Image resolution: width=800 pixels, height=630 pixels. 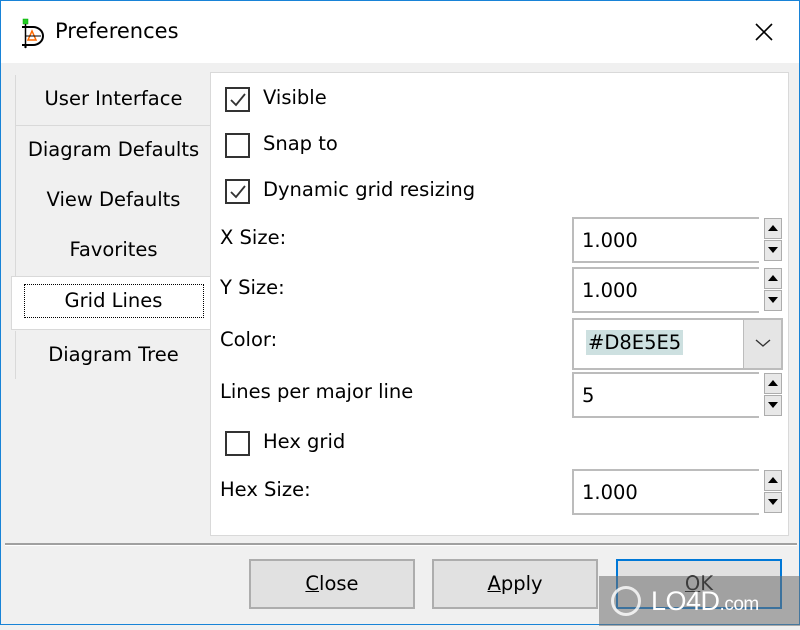 What do you see at coordinates (317, 391) in the screenshot?
I see `lines-per-major-label: Lines per major line` at bounding box center [317, 391].